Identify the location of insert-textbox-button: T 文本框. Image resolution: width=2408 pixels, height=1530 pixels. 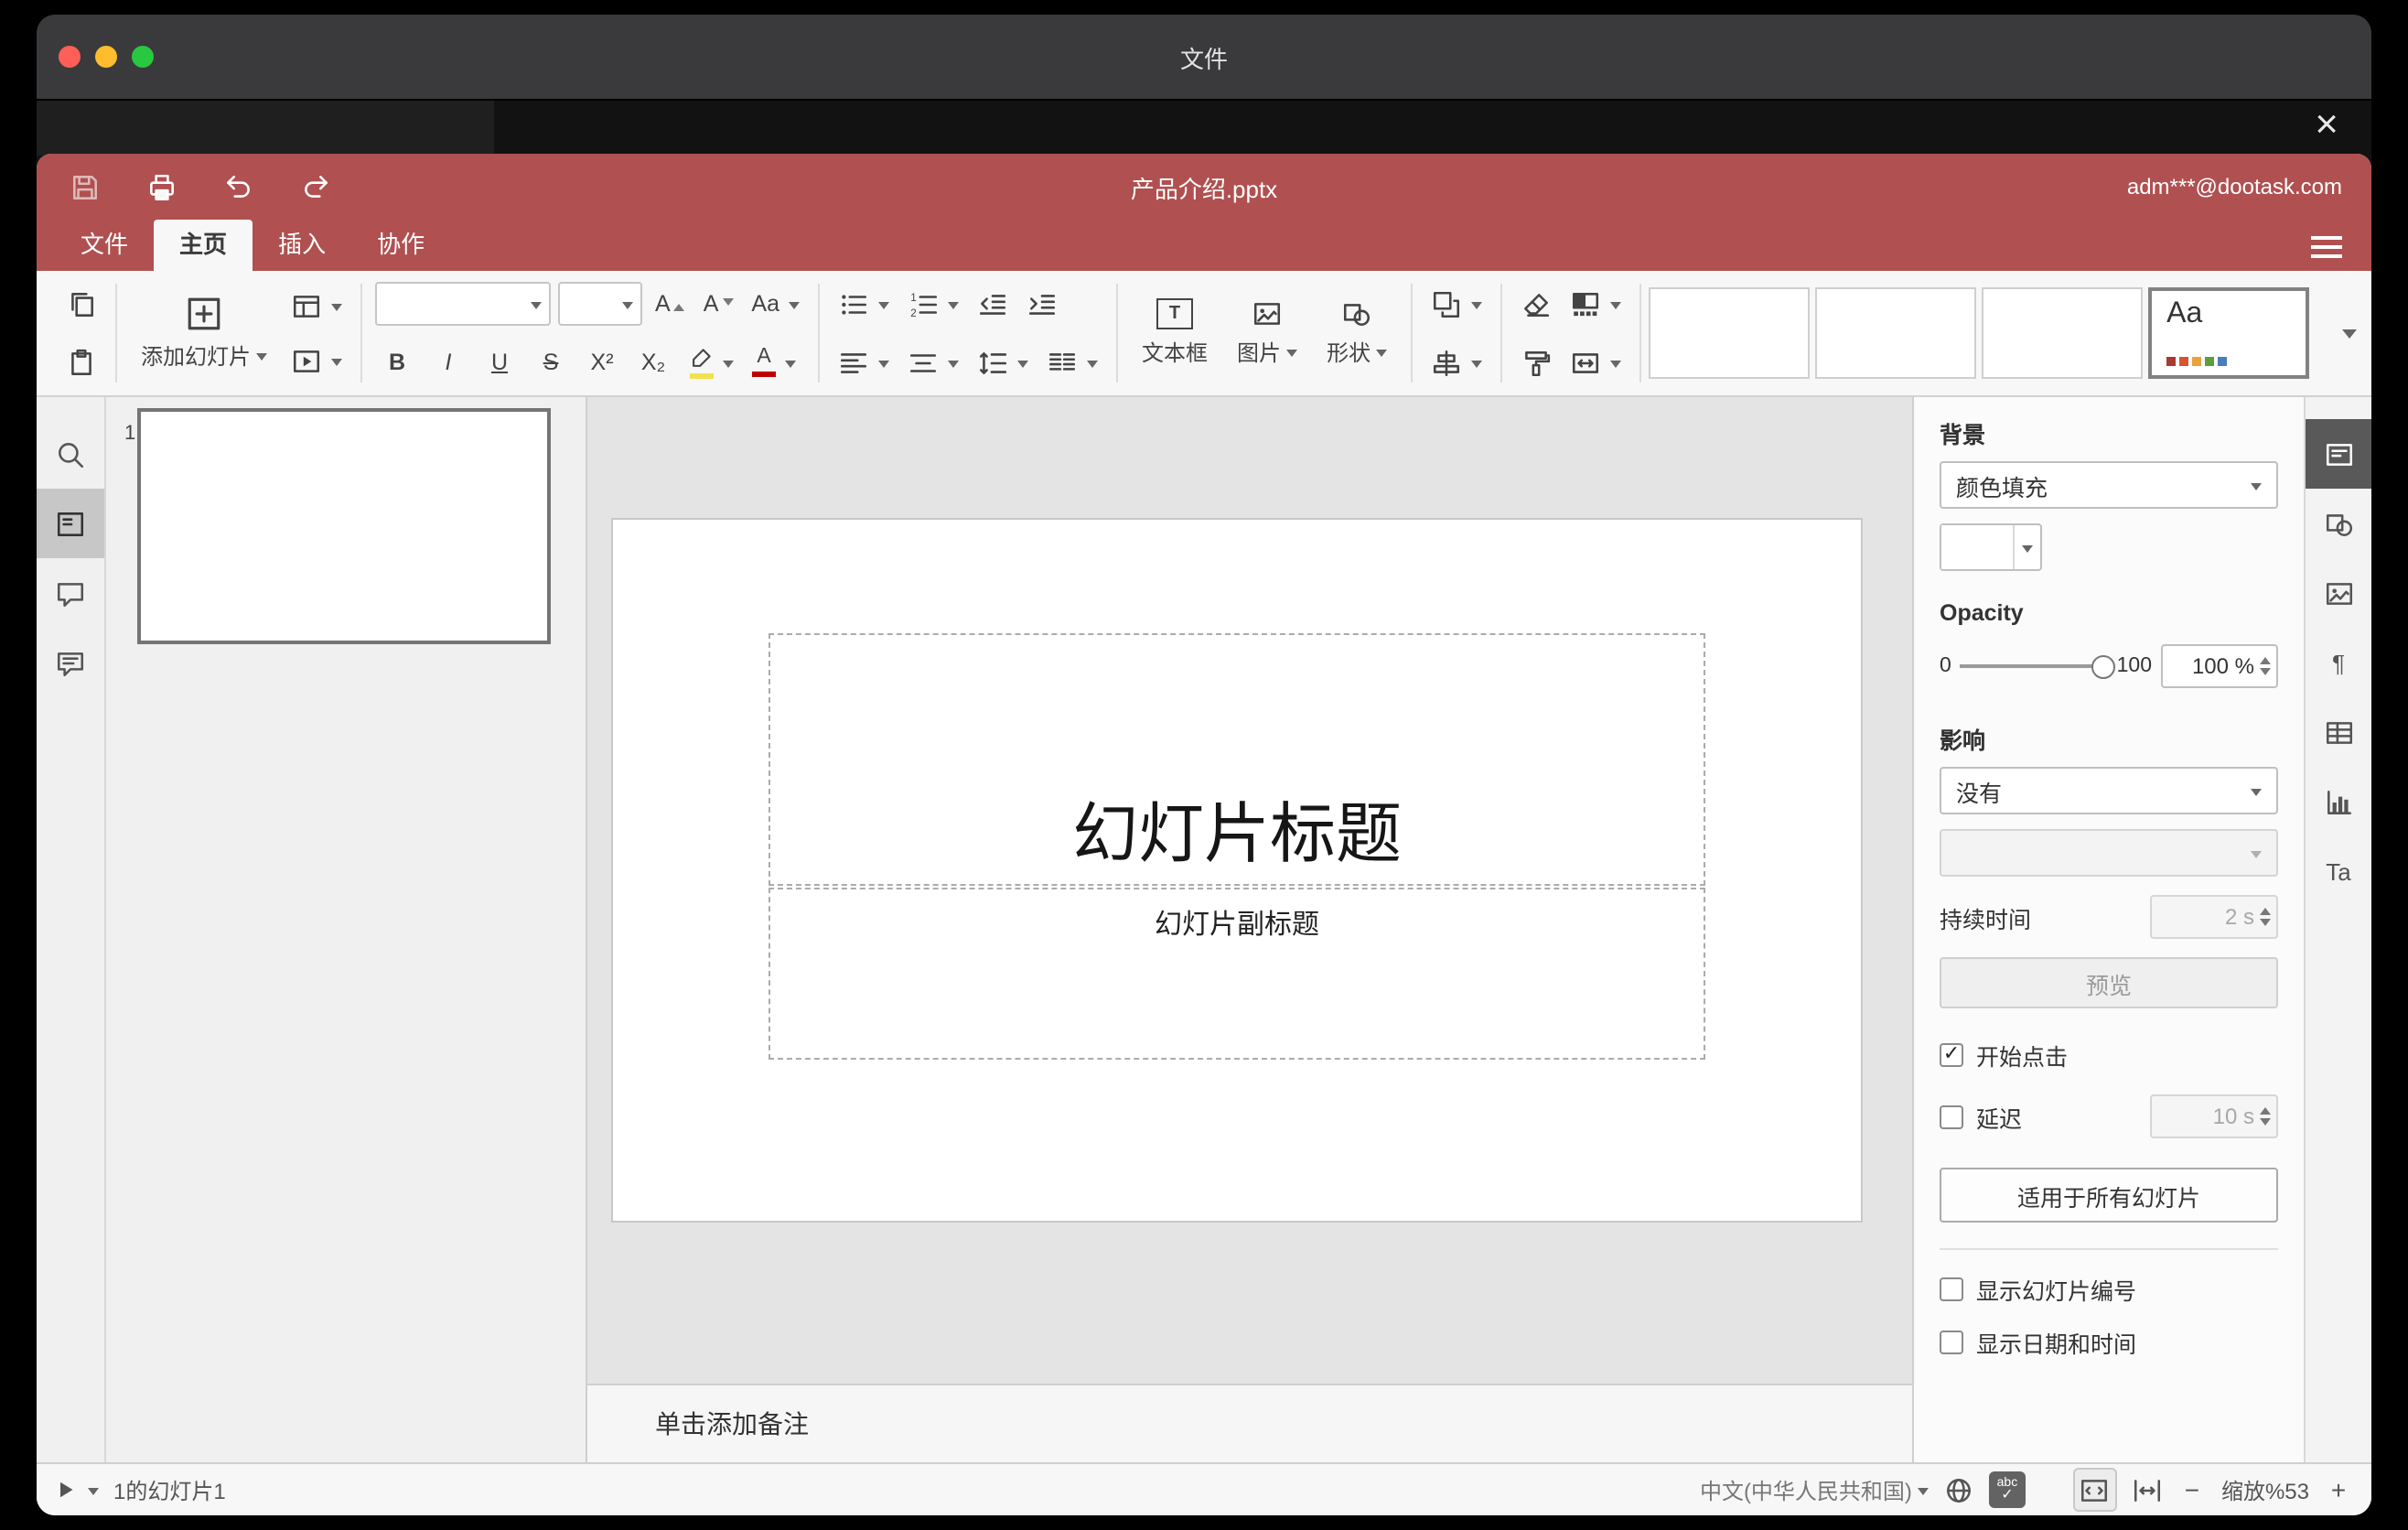
(1175, 333).